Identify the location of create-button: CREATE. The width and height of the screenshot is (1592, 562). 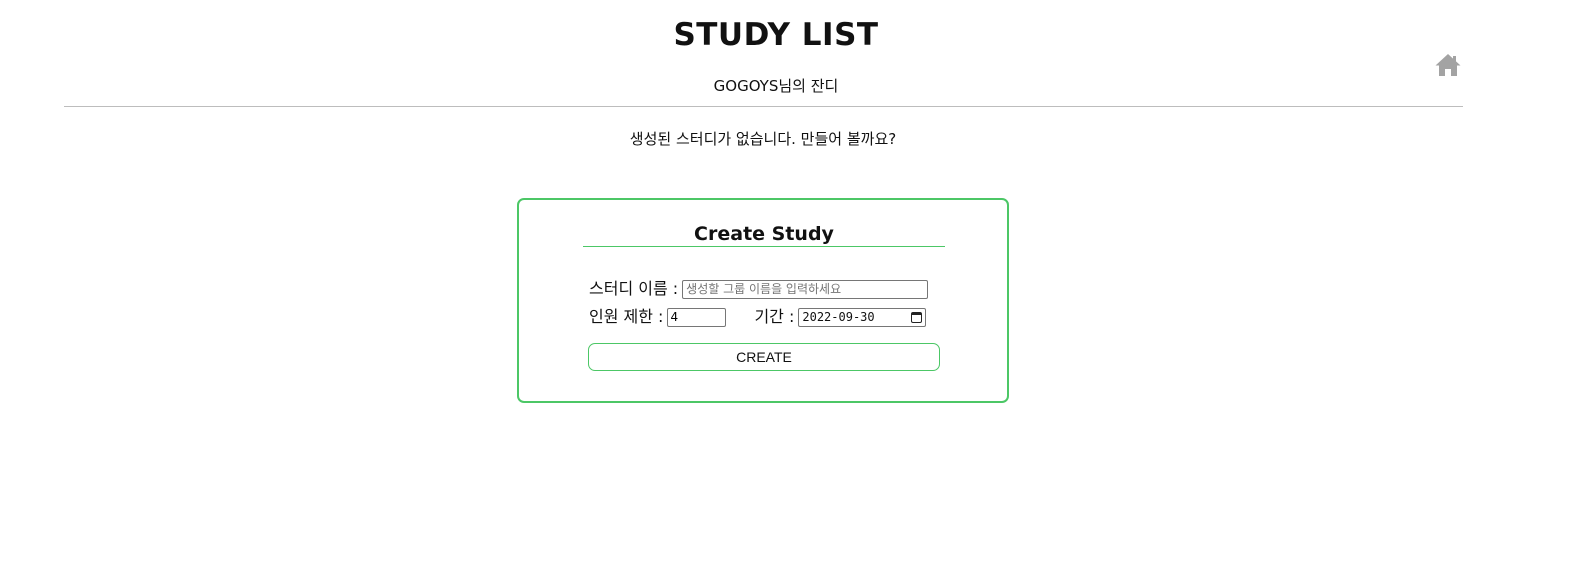
(764, 357).